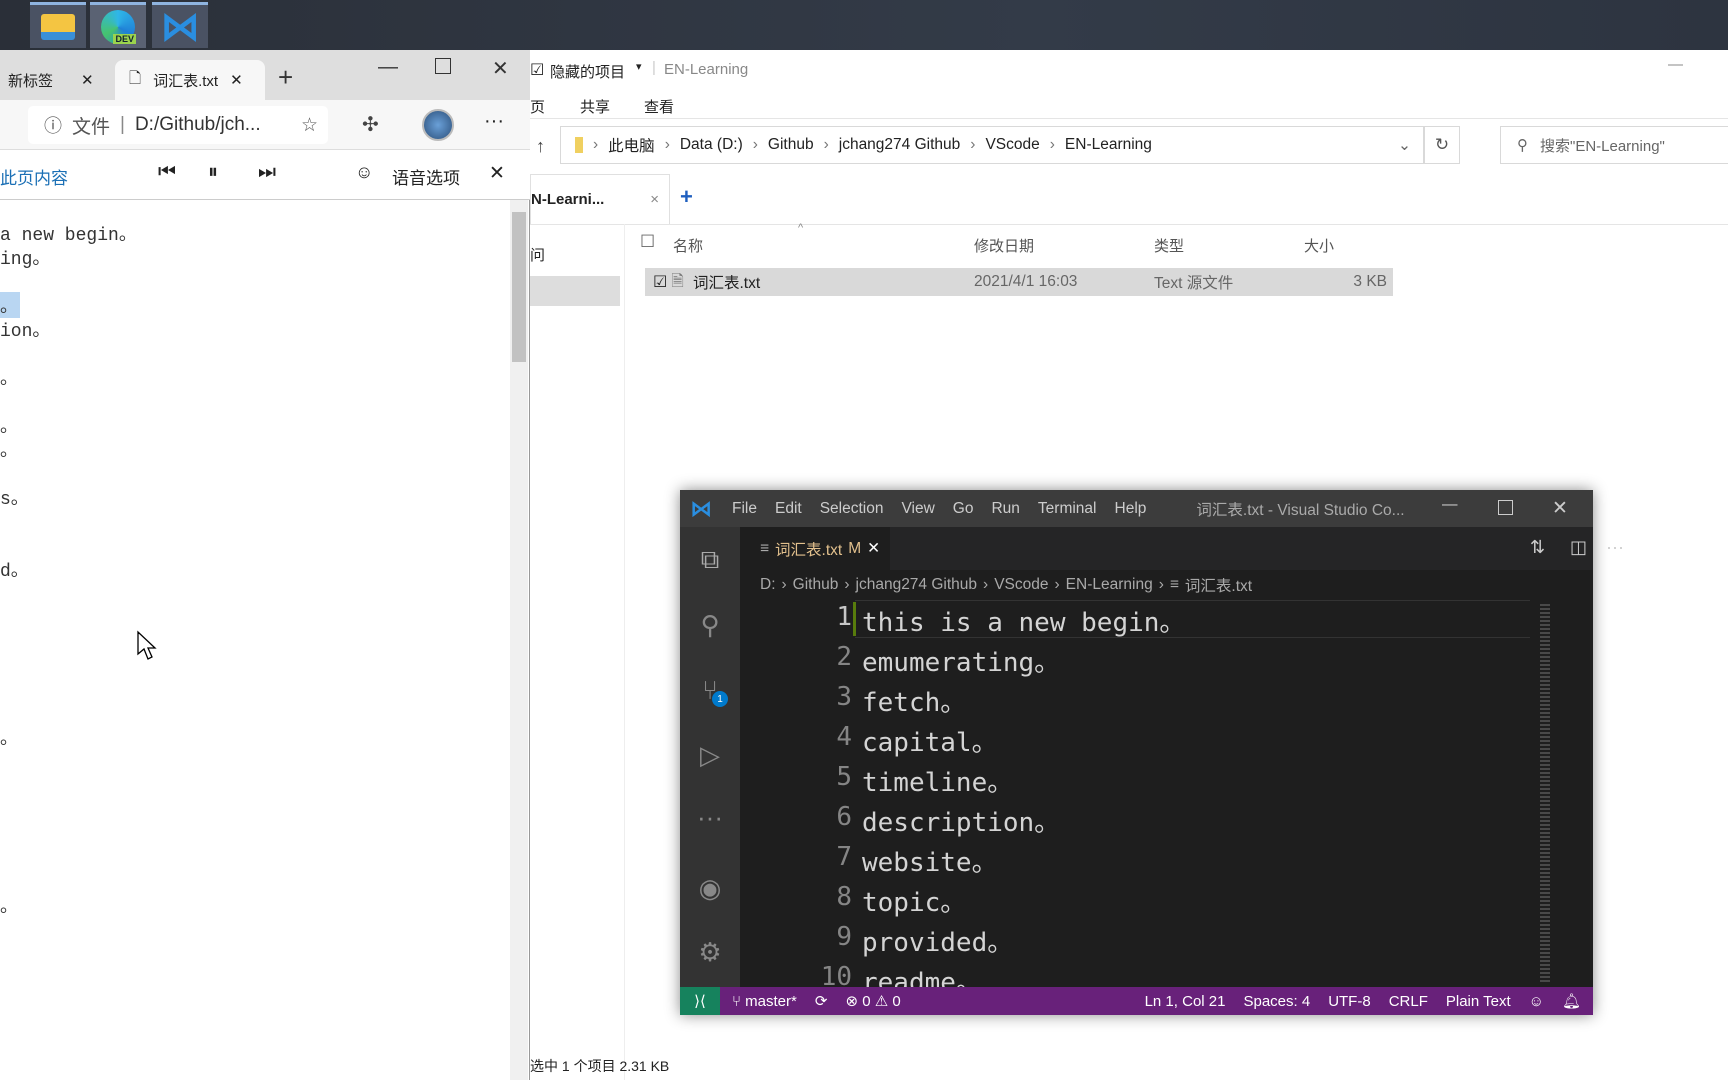 Image resolution: width=1728 pixels, height=1080 pixels. Describe the element at coordinates (852, 509) in the screenshot. I see `menu-selection: Selection` at that location.